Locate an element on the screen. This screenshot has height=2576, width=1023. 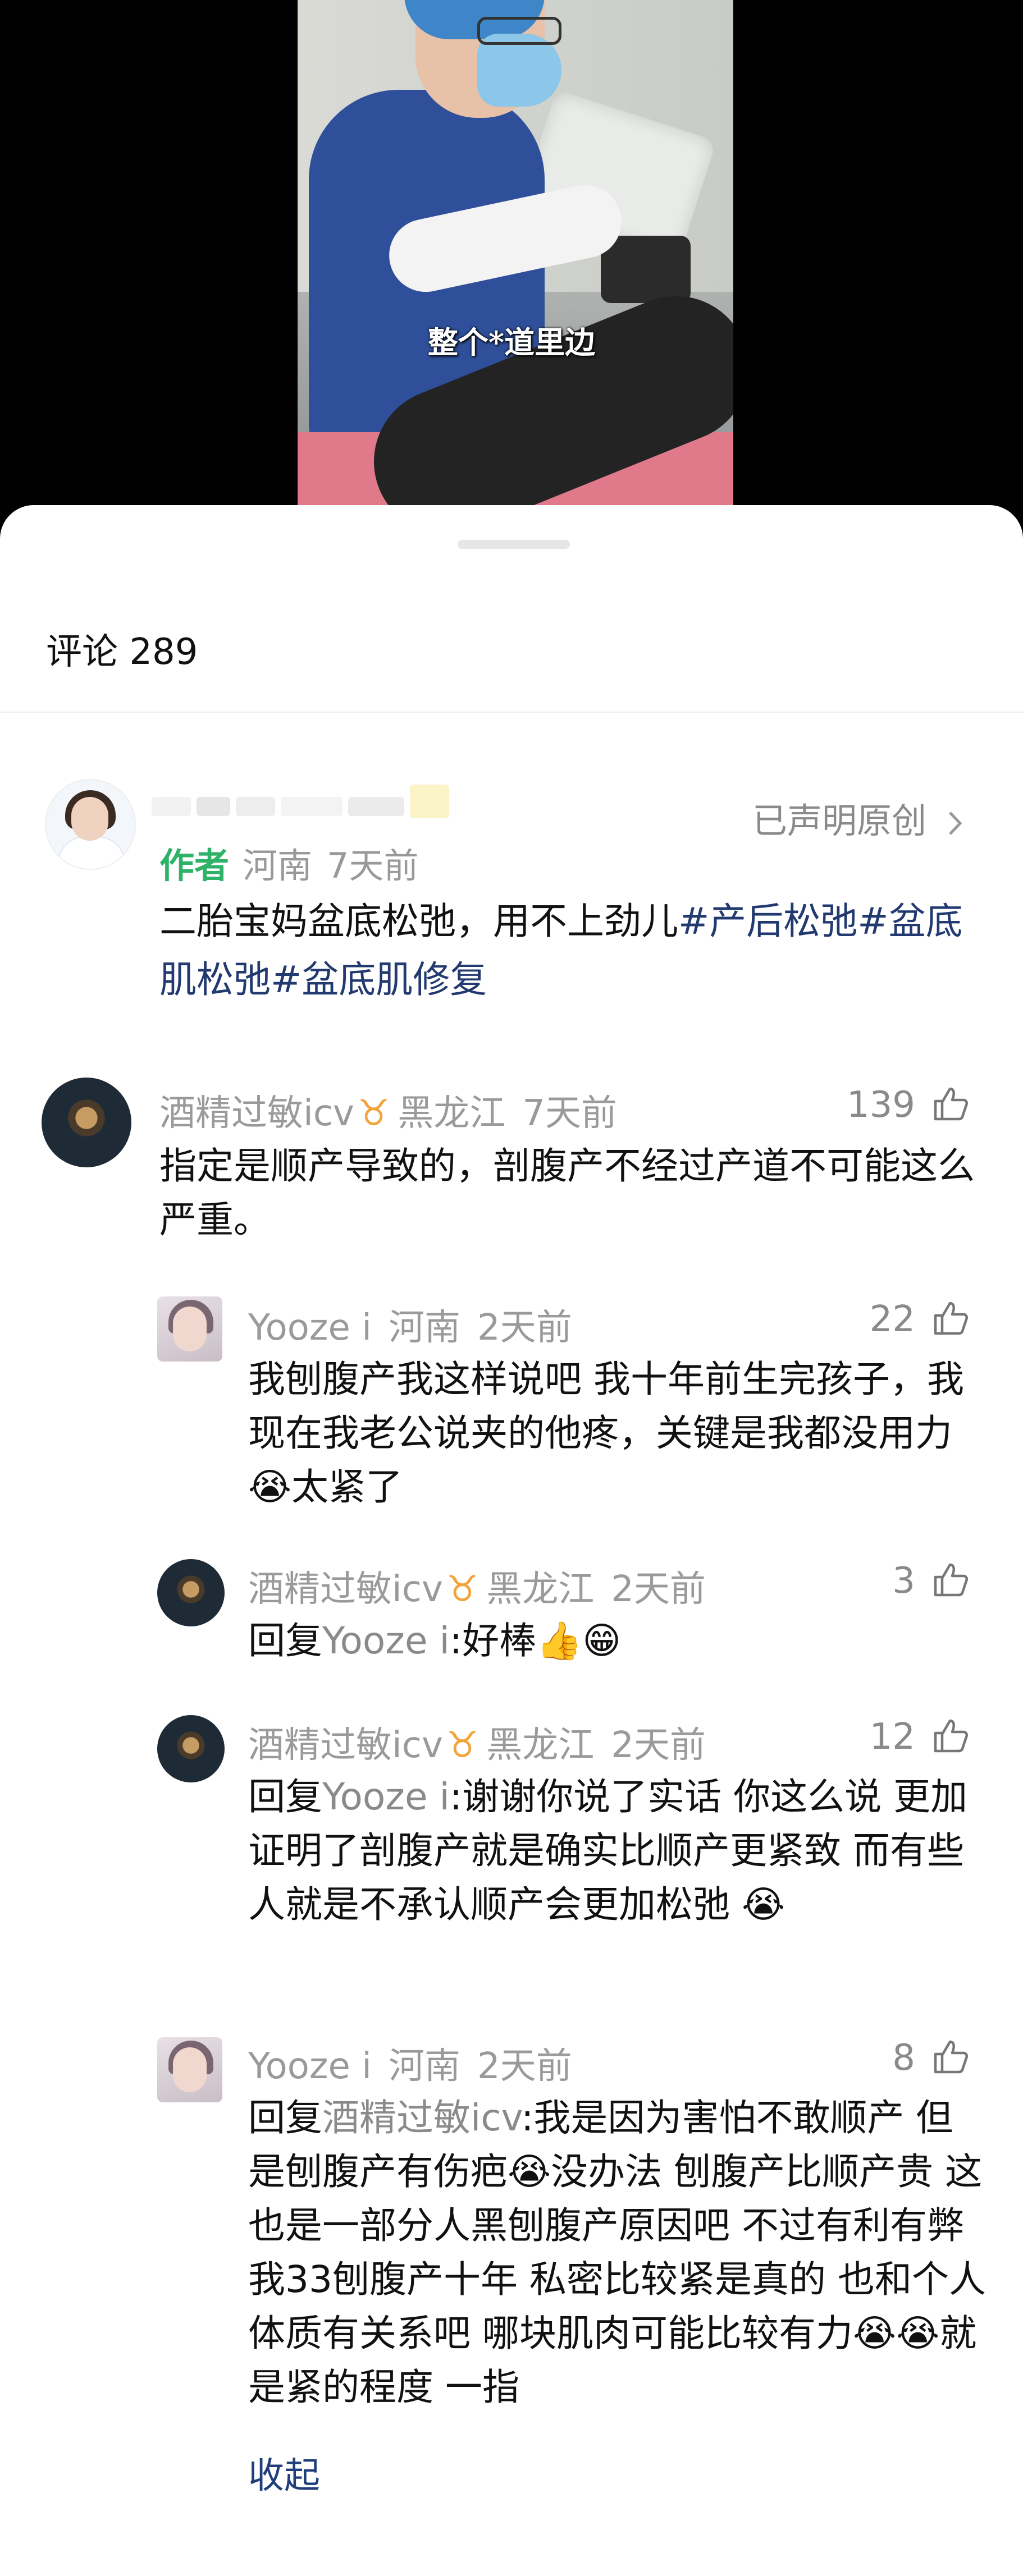
comment-text: 回复Yooze i:好棒👍😁 is located at coordinates (435, 1640).